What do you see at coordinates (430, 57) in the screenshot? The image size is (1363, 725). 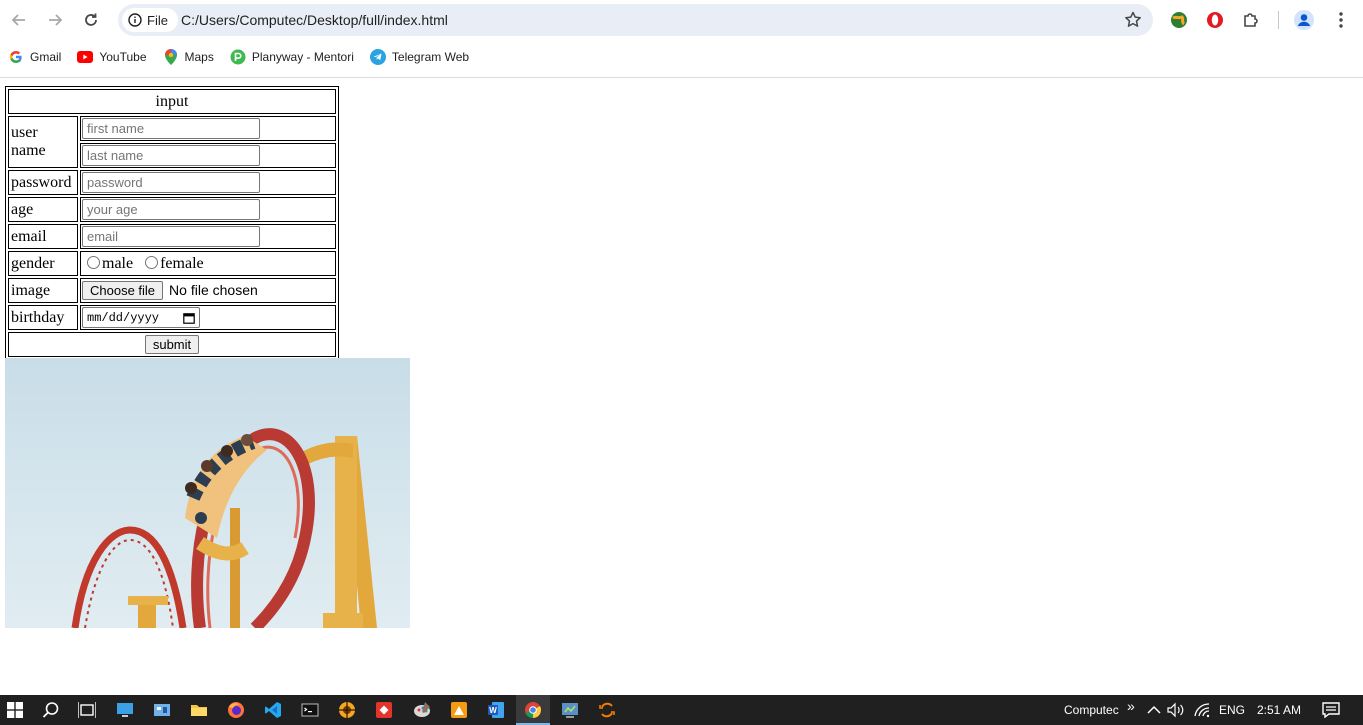 I see `bookmark-label: Telegram Web` at bounding box center [430, 57].